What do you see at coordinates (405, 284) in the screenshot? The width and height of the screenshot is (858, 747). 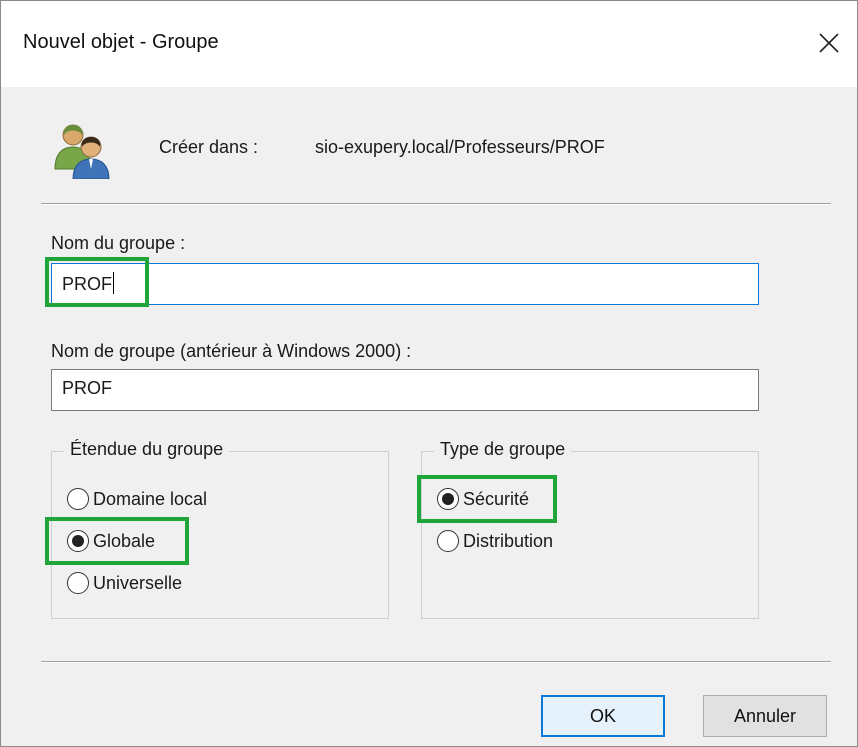 I see `group-name-input: PROF` at bounding box center [405, 284].